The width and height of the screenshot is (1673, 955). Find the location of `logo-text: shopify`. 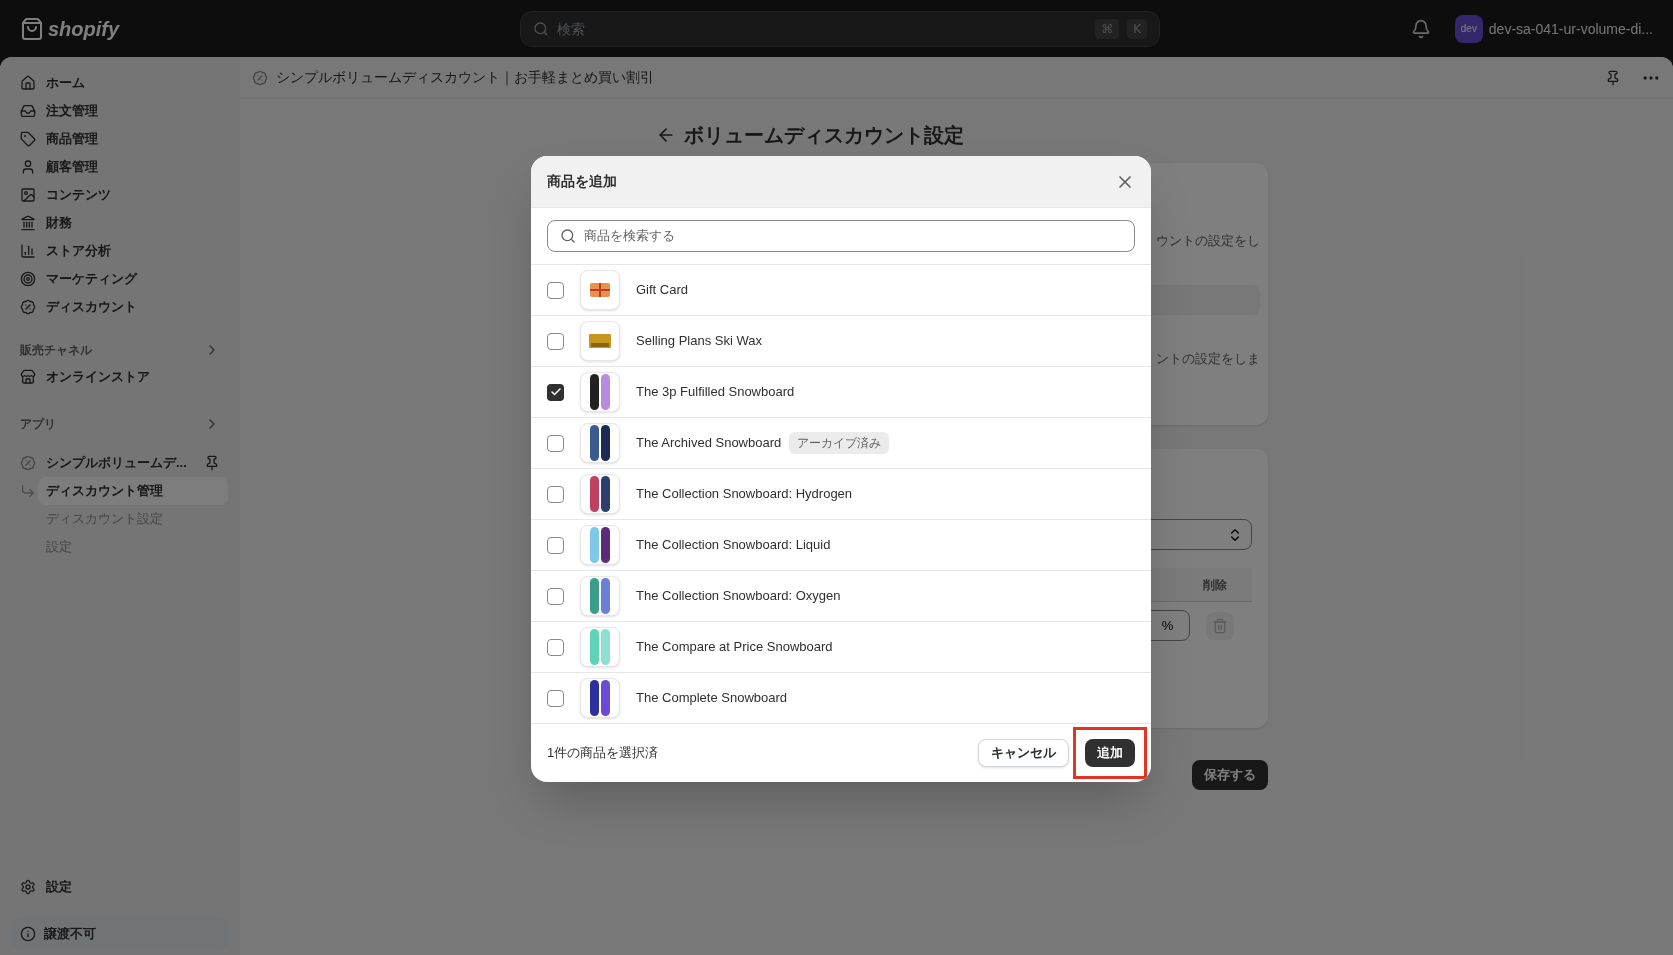

logo-text: shopify is located at coordinates (84, 29).